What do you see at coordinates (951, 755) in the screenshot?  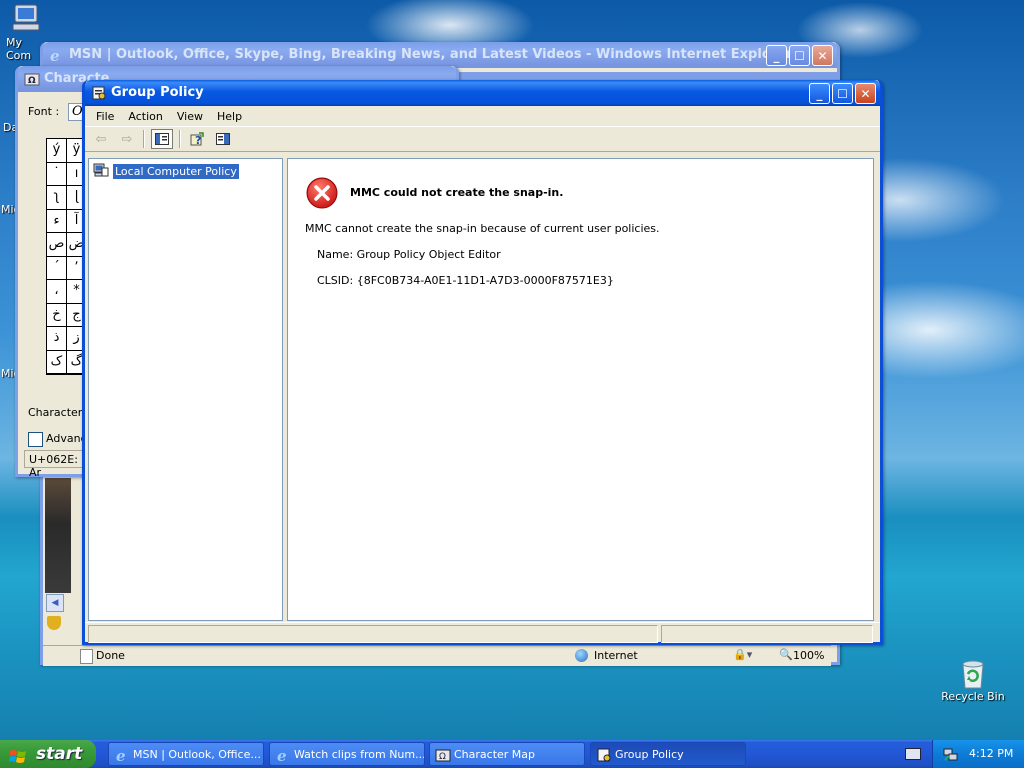 I see `network-icon` at bounding box center [951, 755].